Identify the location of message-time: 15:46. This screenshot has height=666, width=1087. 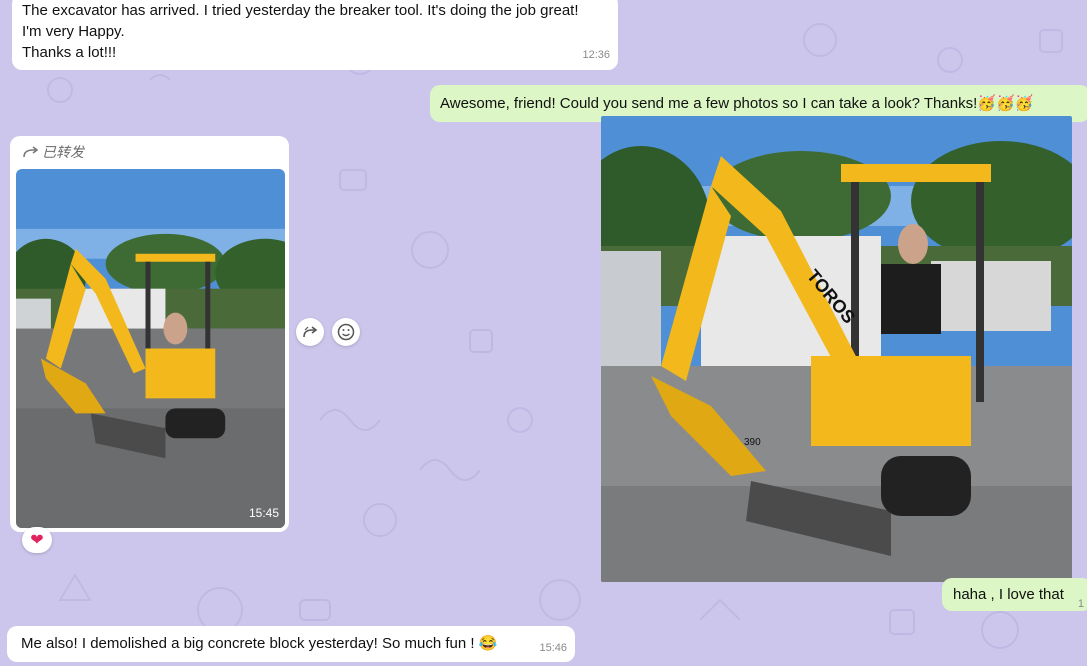
(553, 648).